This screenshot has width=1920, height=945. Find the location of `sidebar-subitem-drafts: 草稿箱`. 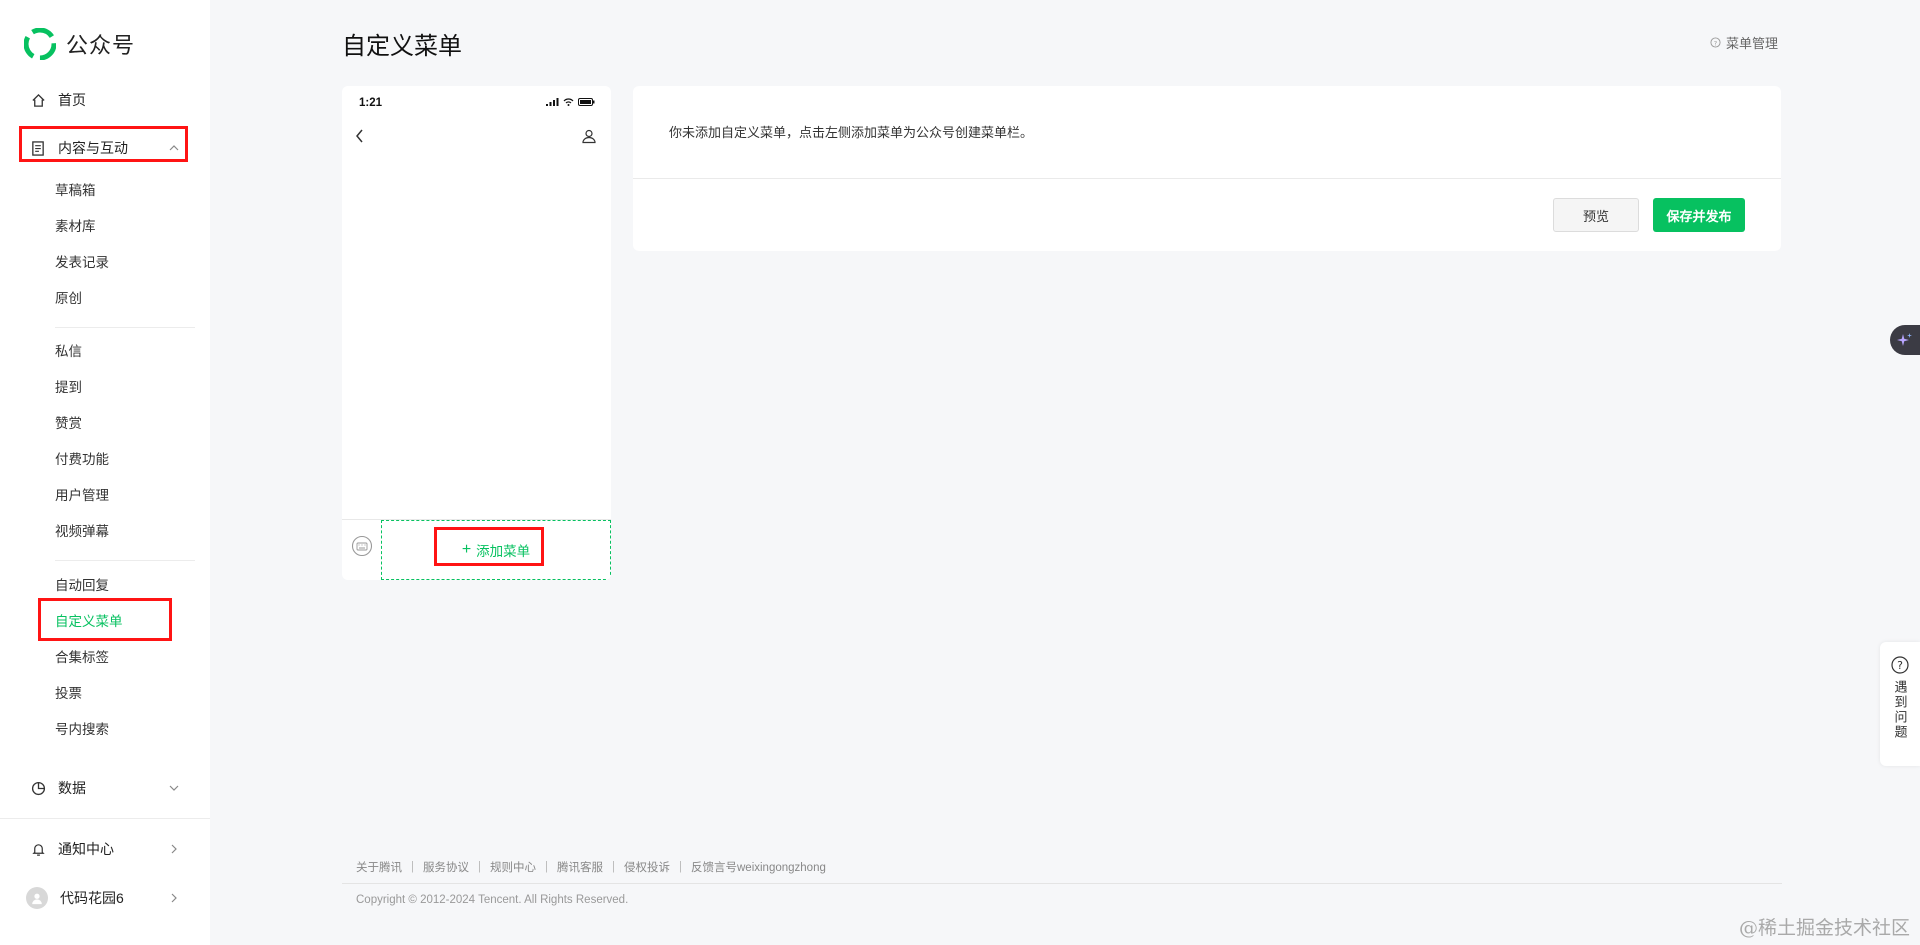

sidebar-subitem-drafts: 草稿箱 is located at coordinates (75, 191).